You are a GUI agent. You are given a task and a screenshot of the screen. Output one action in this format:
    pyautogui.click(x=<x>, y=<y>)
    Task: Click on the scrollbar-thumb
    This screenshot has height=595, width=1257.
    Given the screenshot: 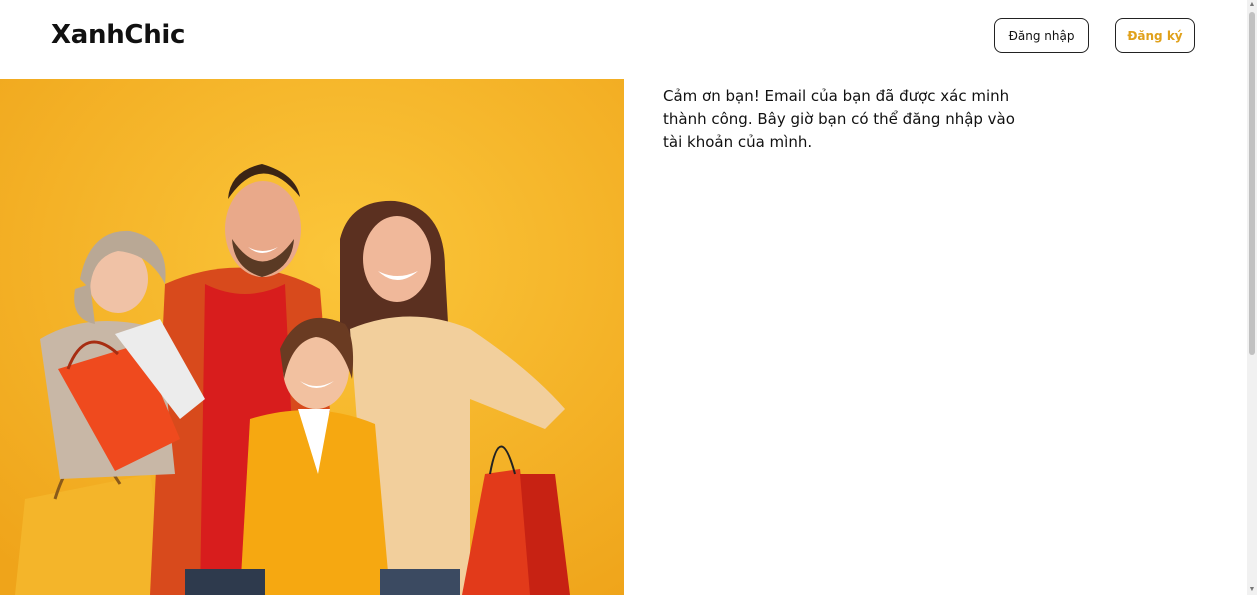 What is the action you would take?
    pyautogui.click(x=1252, y=183)
    